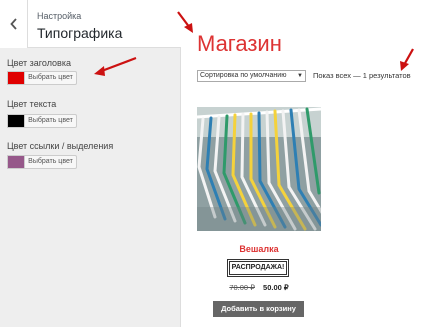 This screenshot has height=327, width=424. I want to click on price-new: 50.00 ₽, so click(276, 287).